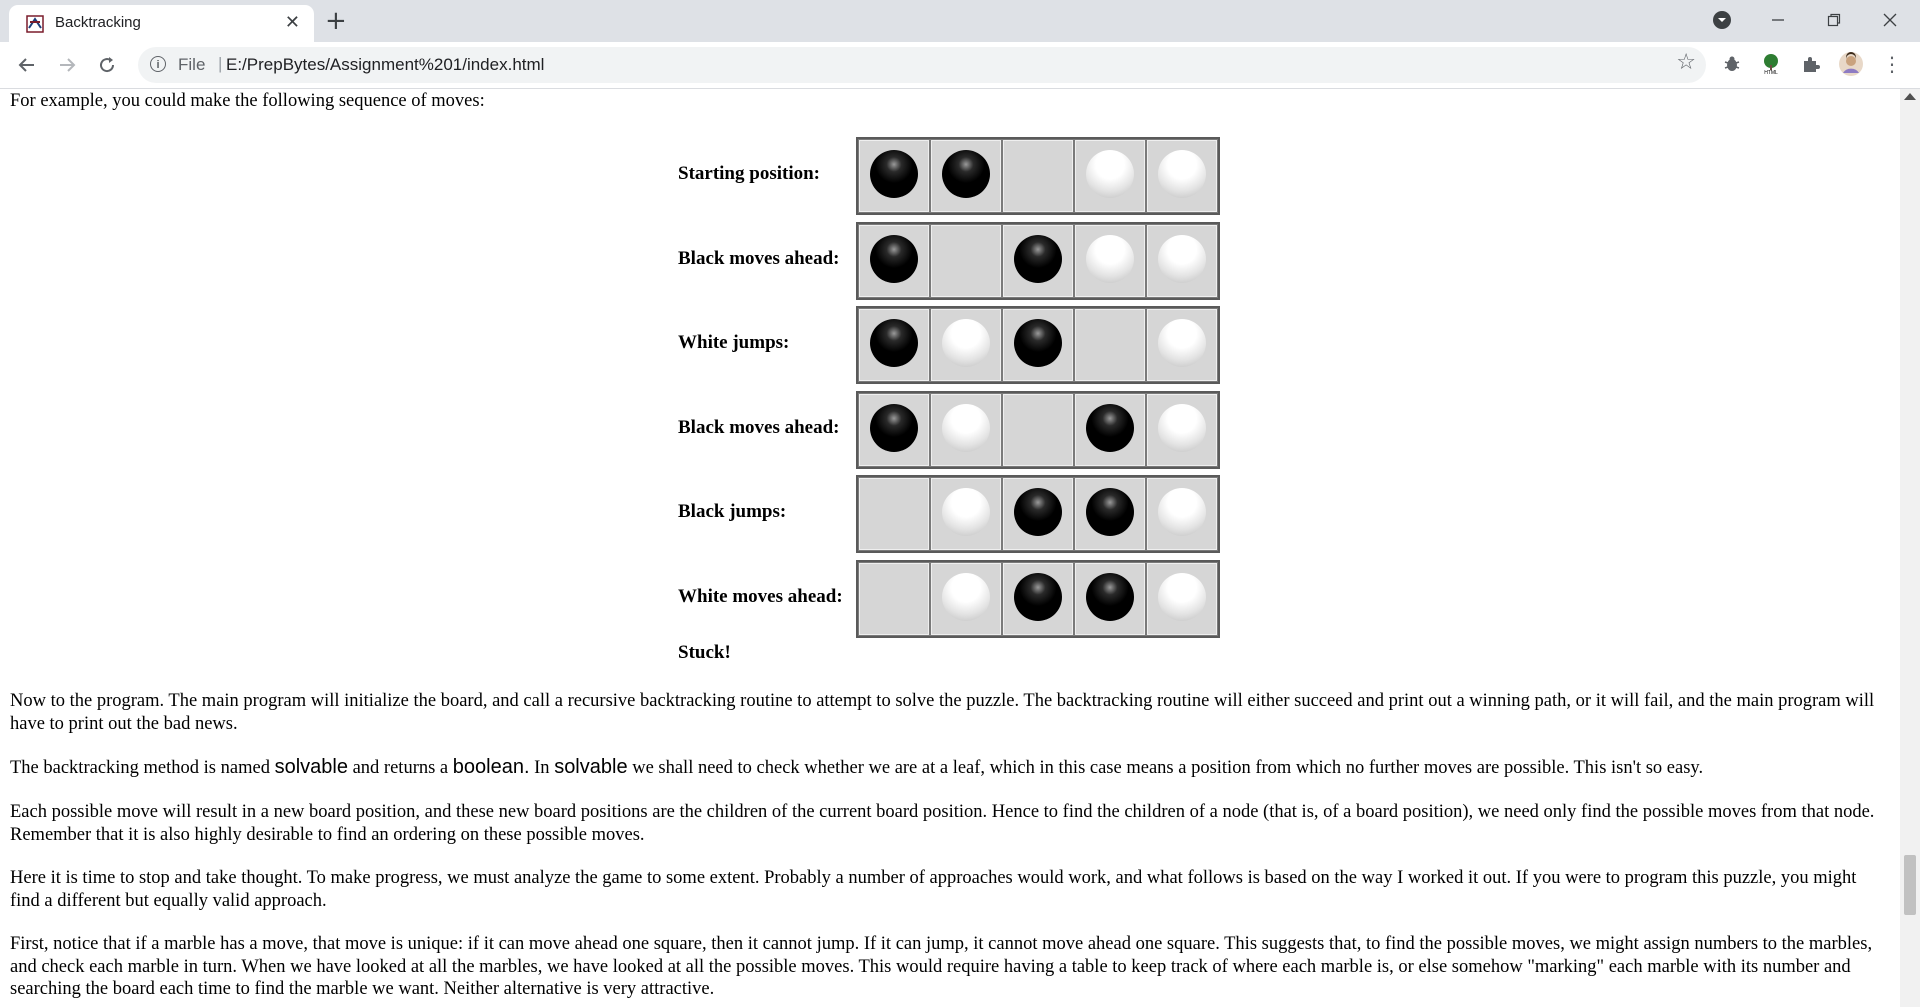 This screenshot has width=1920, height=1007. What do you see at coordinates (1834, 20) in the screenshot?
I see `restore-icon` at bounding box center [1834, 20].